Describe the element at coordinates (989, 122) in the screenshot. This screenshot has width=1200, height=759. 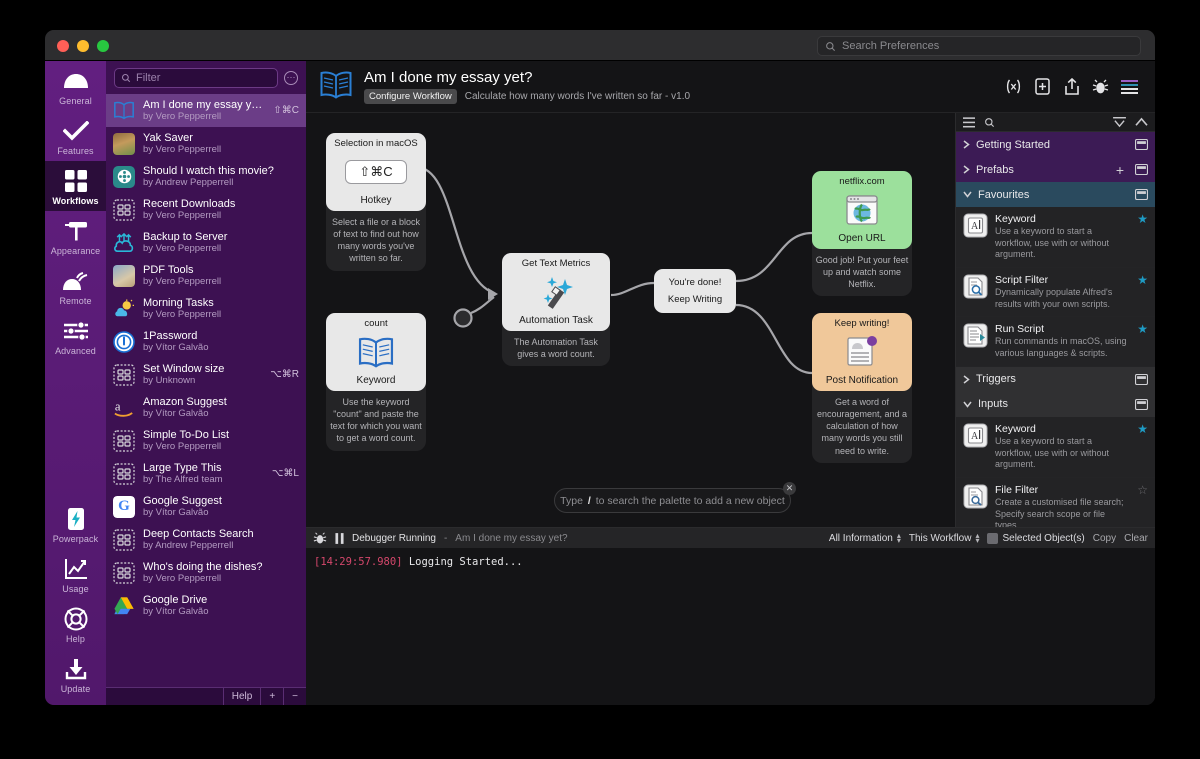
I see `search-icon` at that location.